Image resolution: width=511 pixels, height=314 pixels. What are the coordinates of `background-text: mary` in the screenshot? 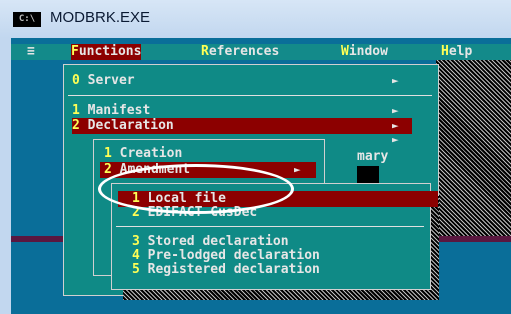 It's located at (373, 156).